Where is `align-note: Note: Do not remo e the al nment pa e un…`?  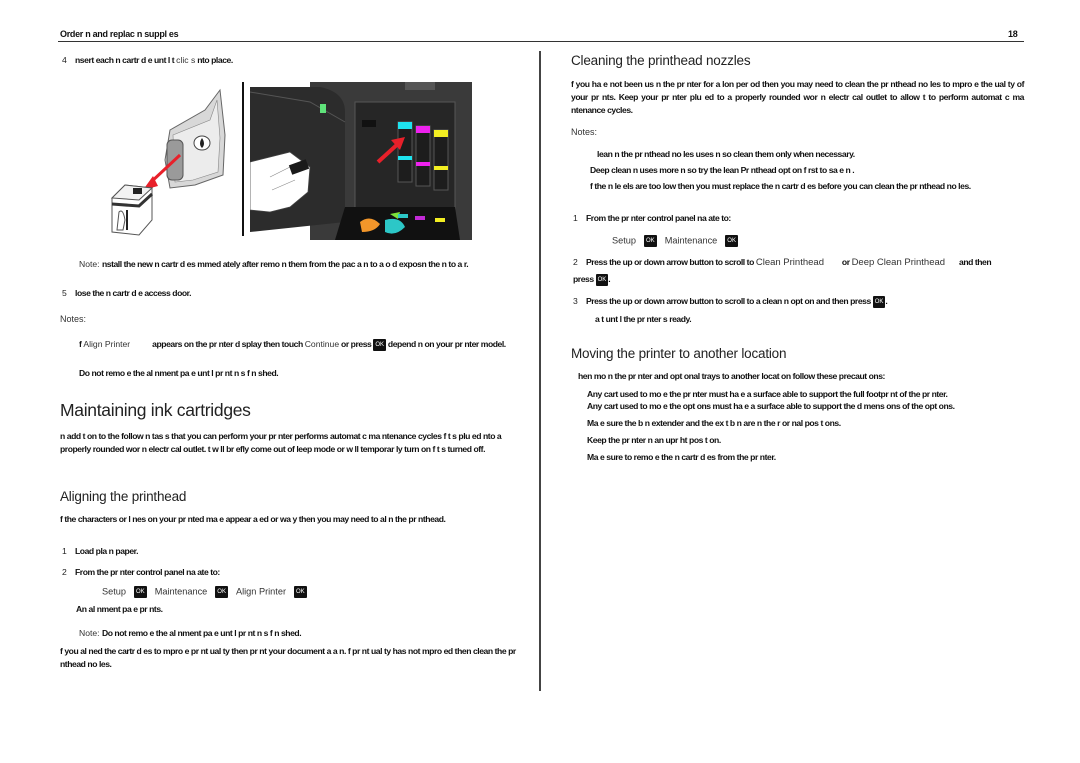
align-note: Note: Do not remo e the al nment pa e un… is located at coordinates (190, 633).